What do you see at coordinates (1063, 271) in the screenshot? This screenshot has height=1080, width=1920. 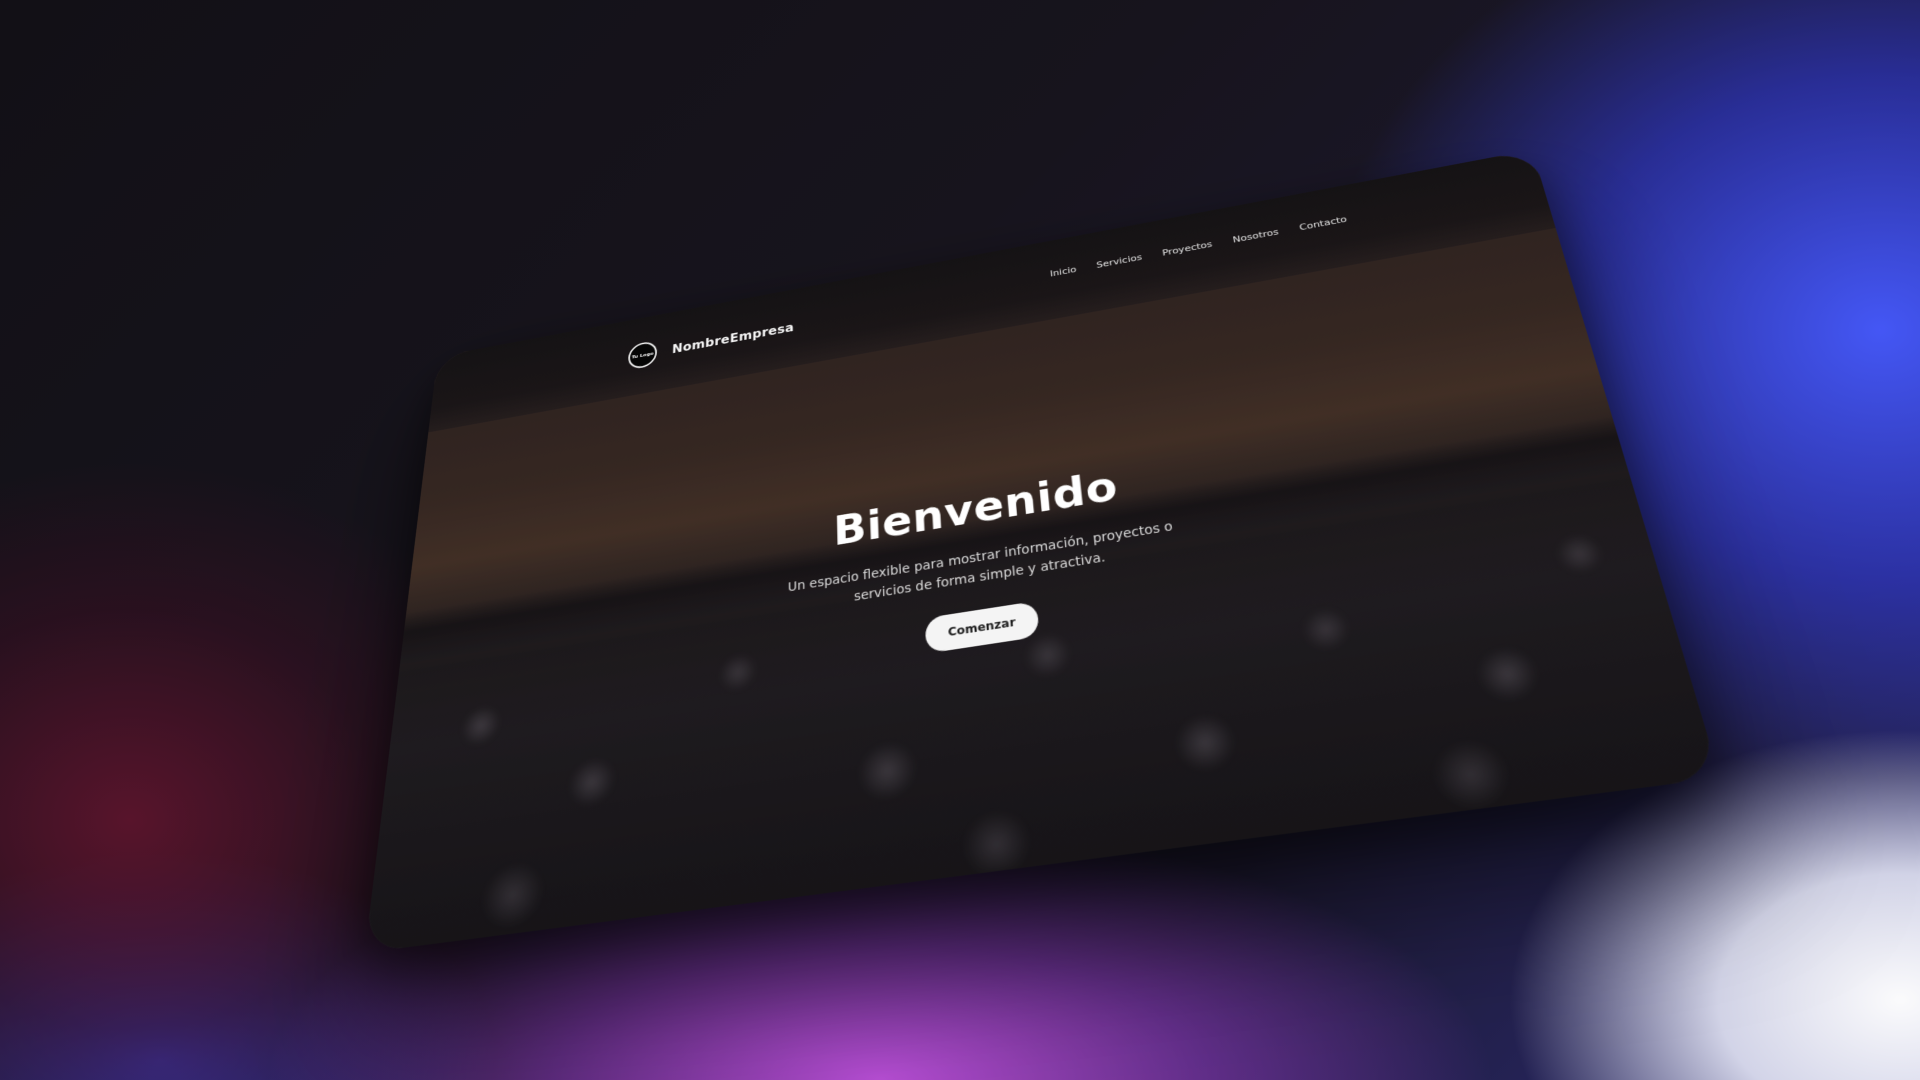 I see `nav-link-inicio: Inicio` at bounding box center [1063, 271].